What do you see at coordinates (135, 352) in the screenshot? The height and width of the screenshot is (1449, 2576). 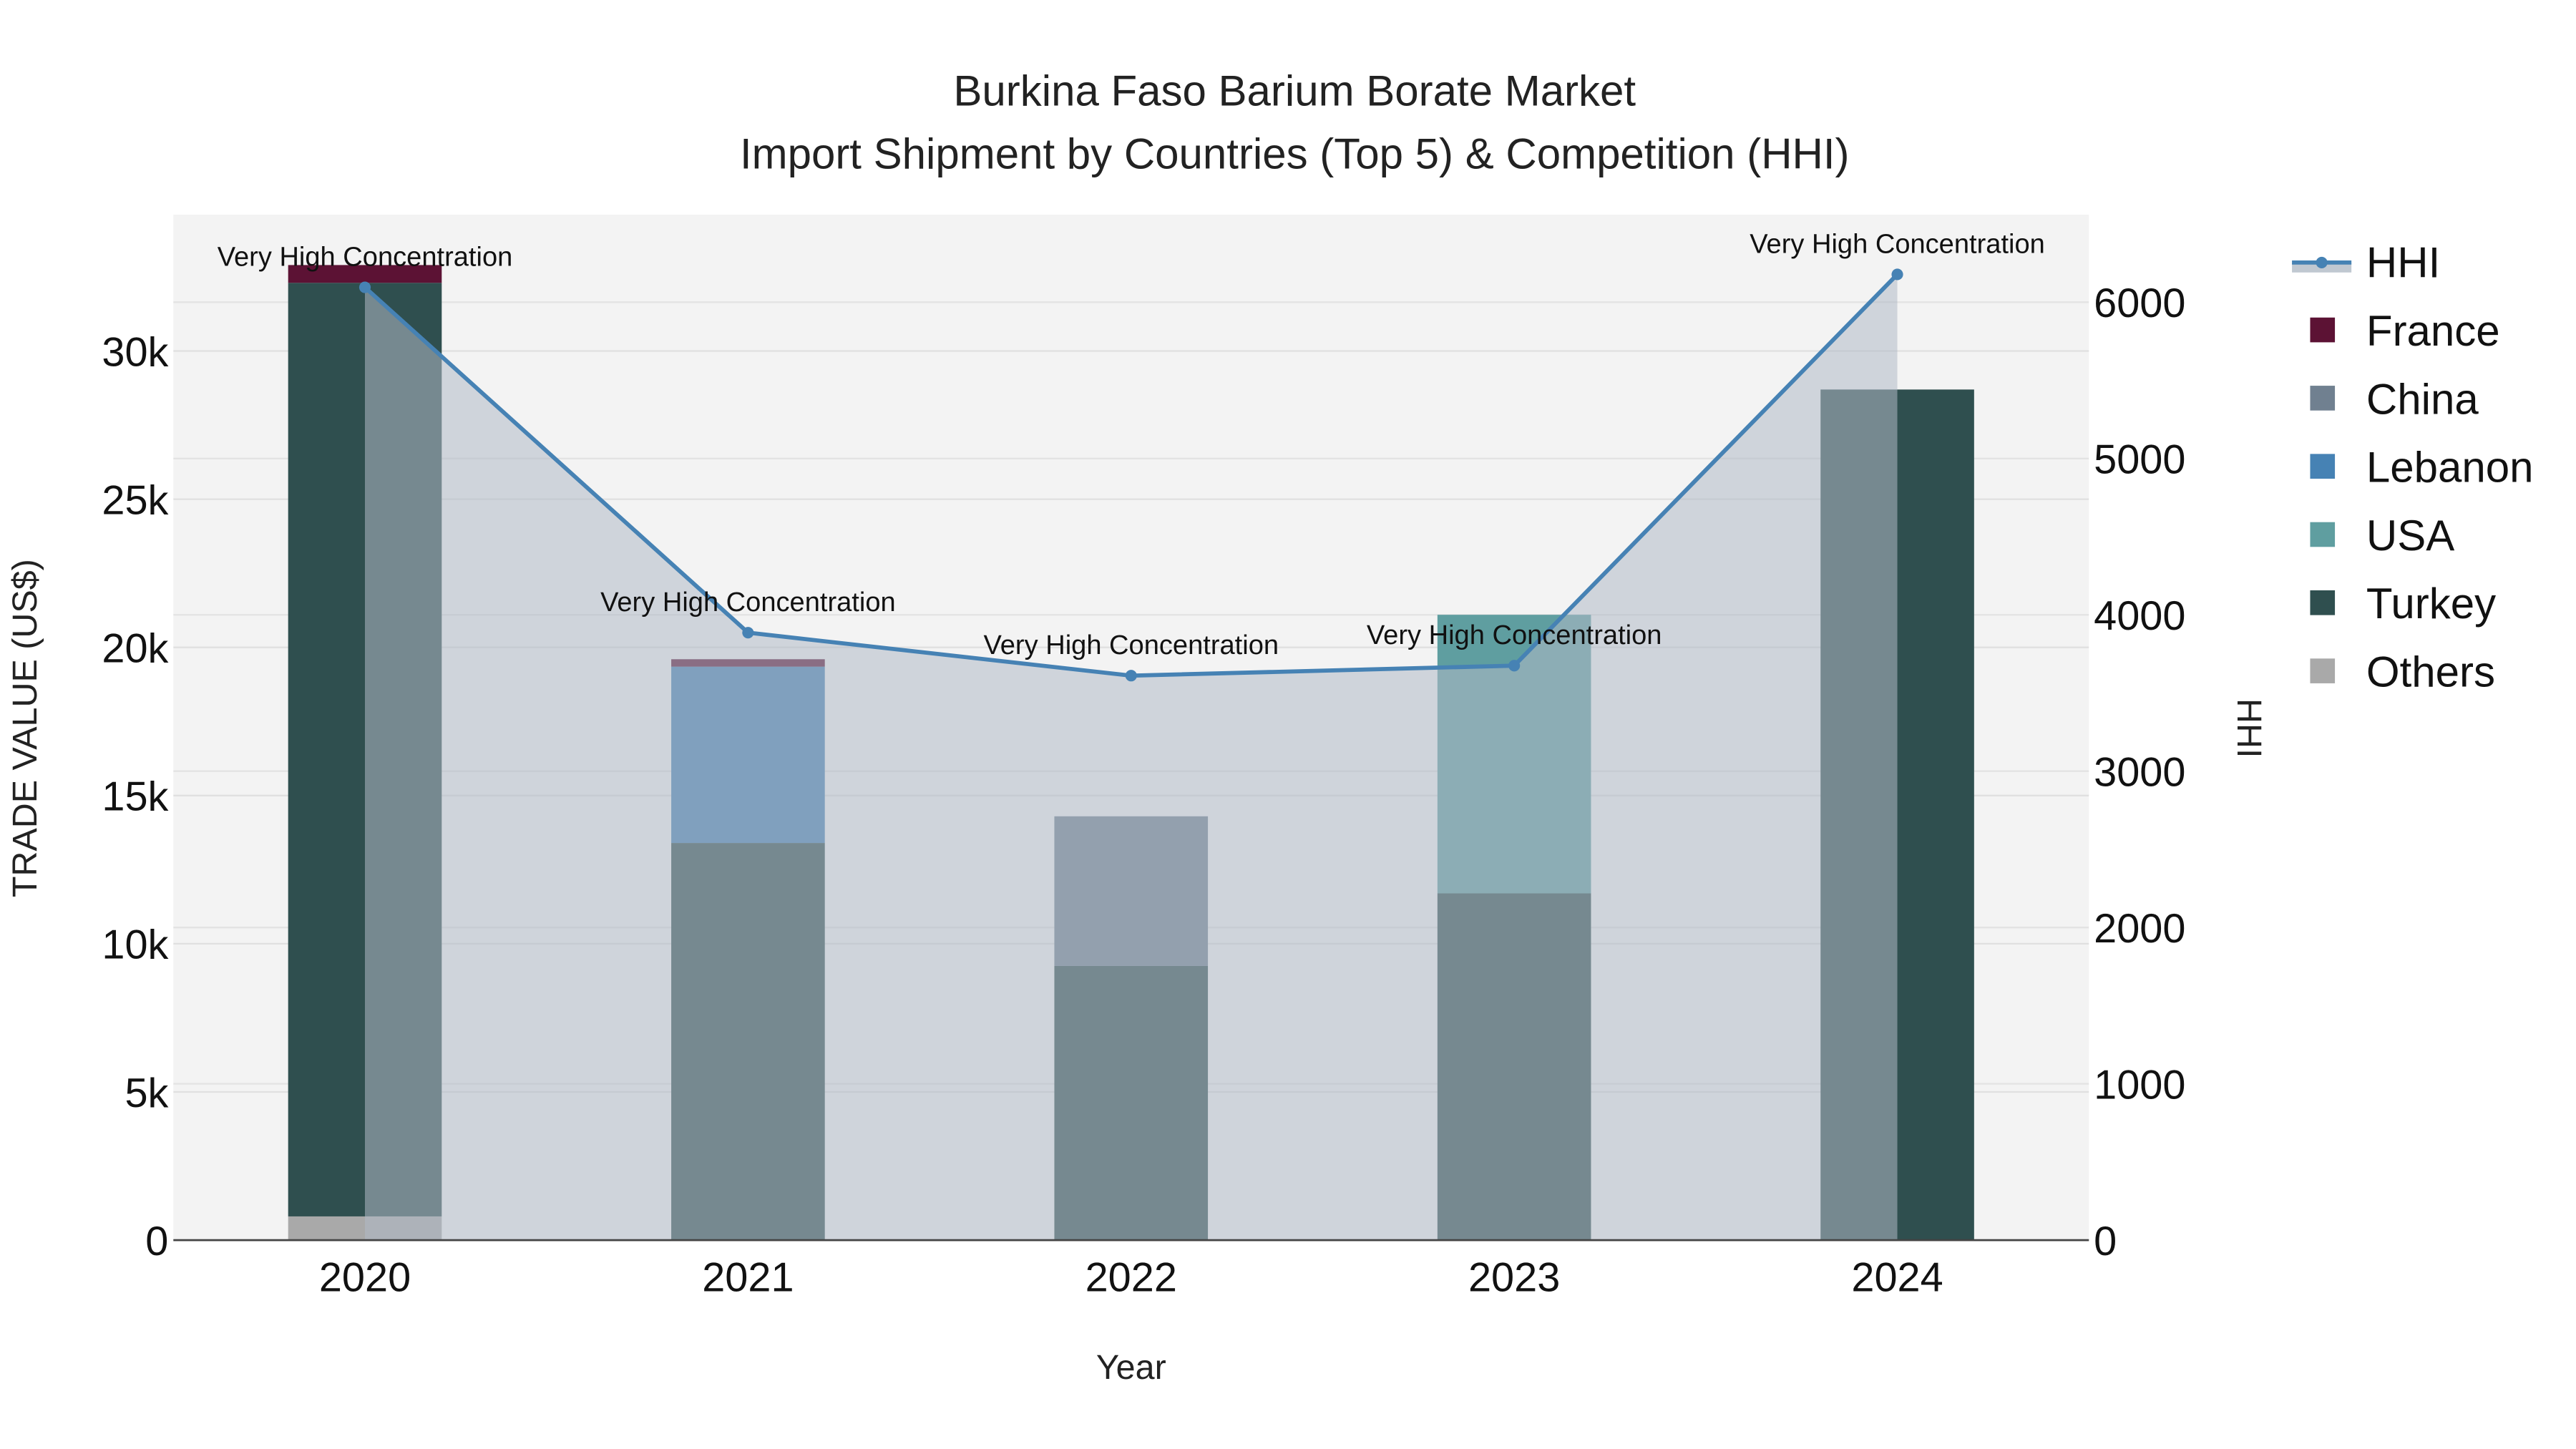 I see `y-tick-label: 30k` at bounding box center [135, 352].